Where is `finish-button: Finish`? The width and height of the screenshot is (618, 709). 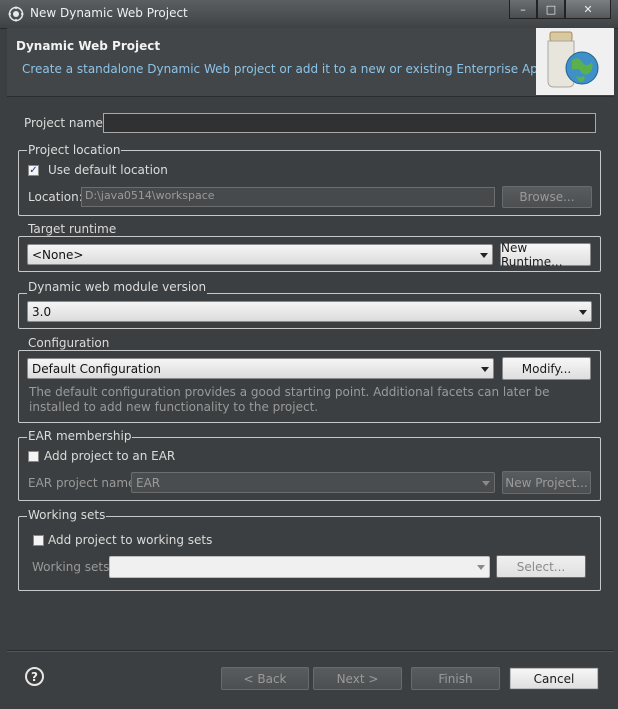 finish-button: Finish is located at coordinates (455, 678).